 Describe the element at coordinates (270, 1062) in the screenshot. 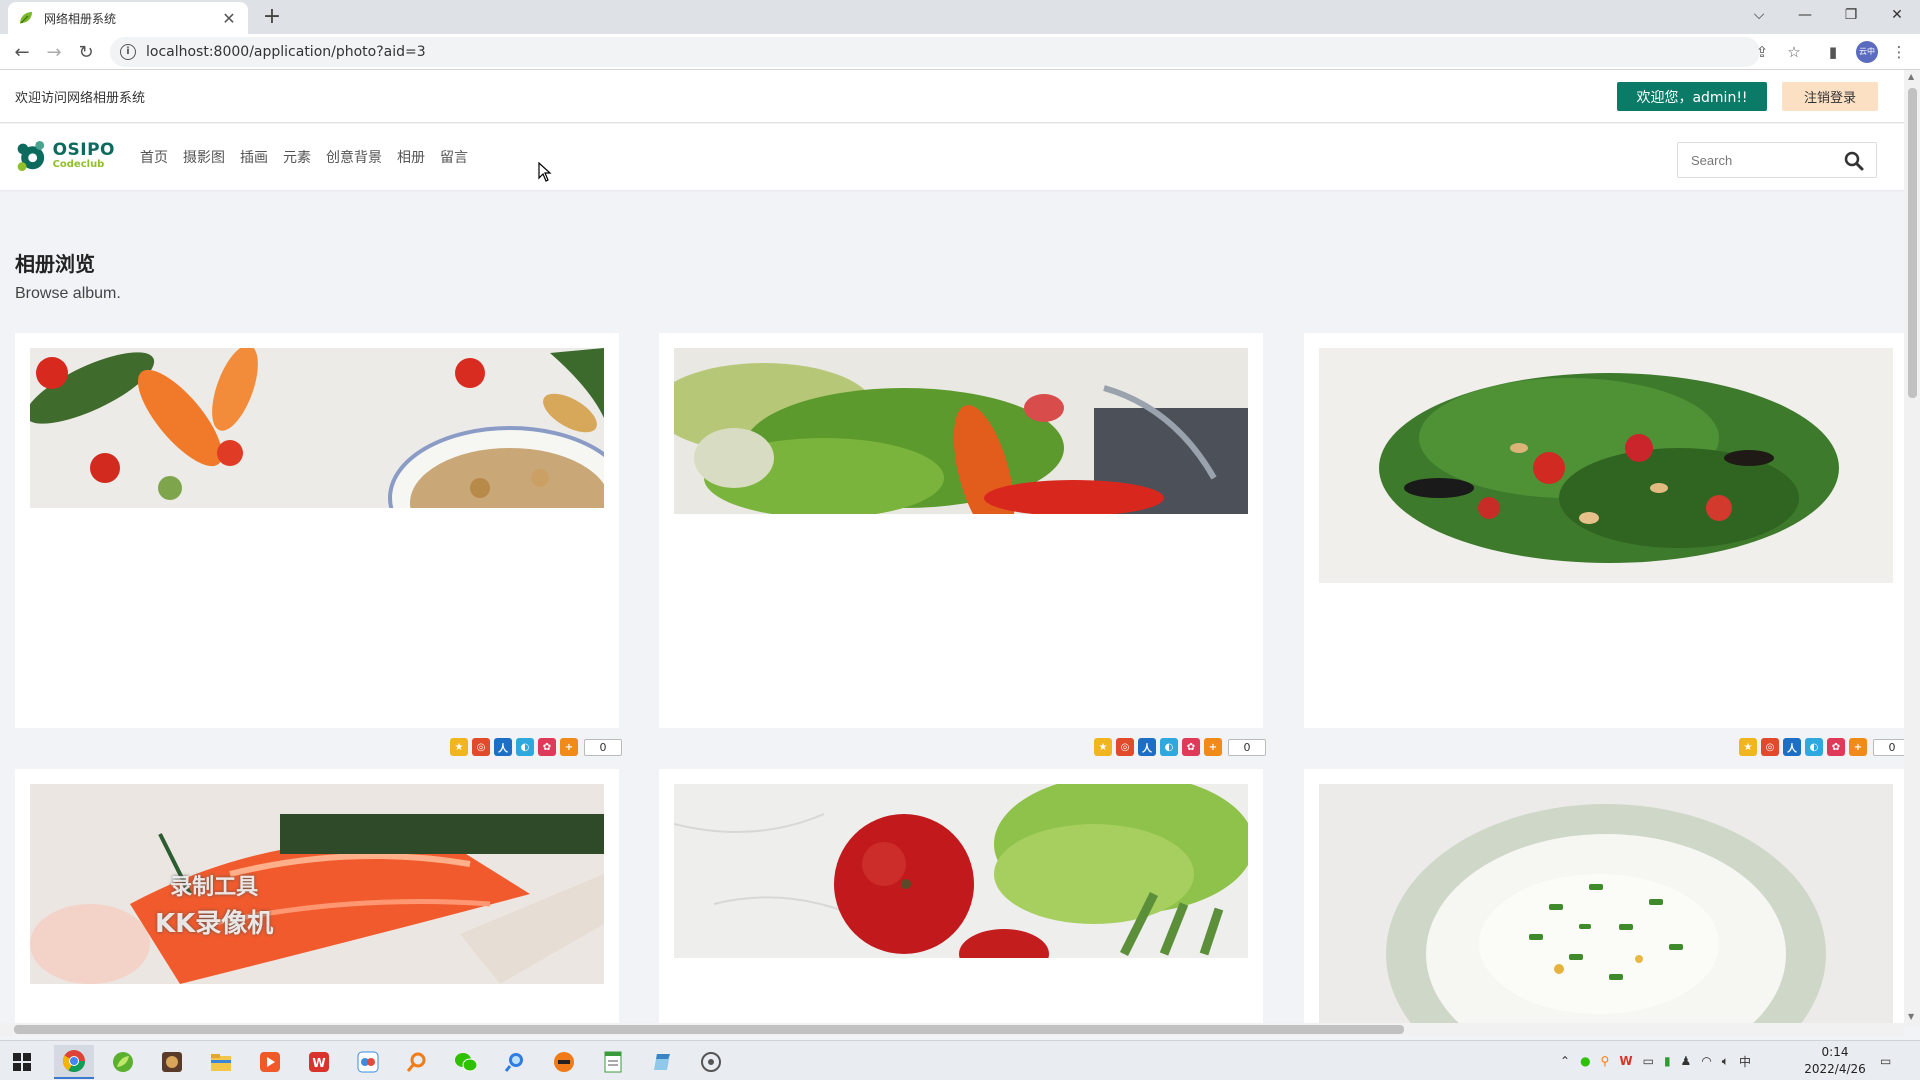

I see `media-app-taskbar-icon` at that location.